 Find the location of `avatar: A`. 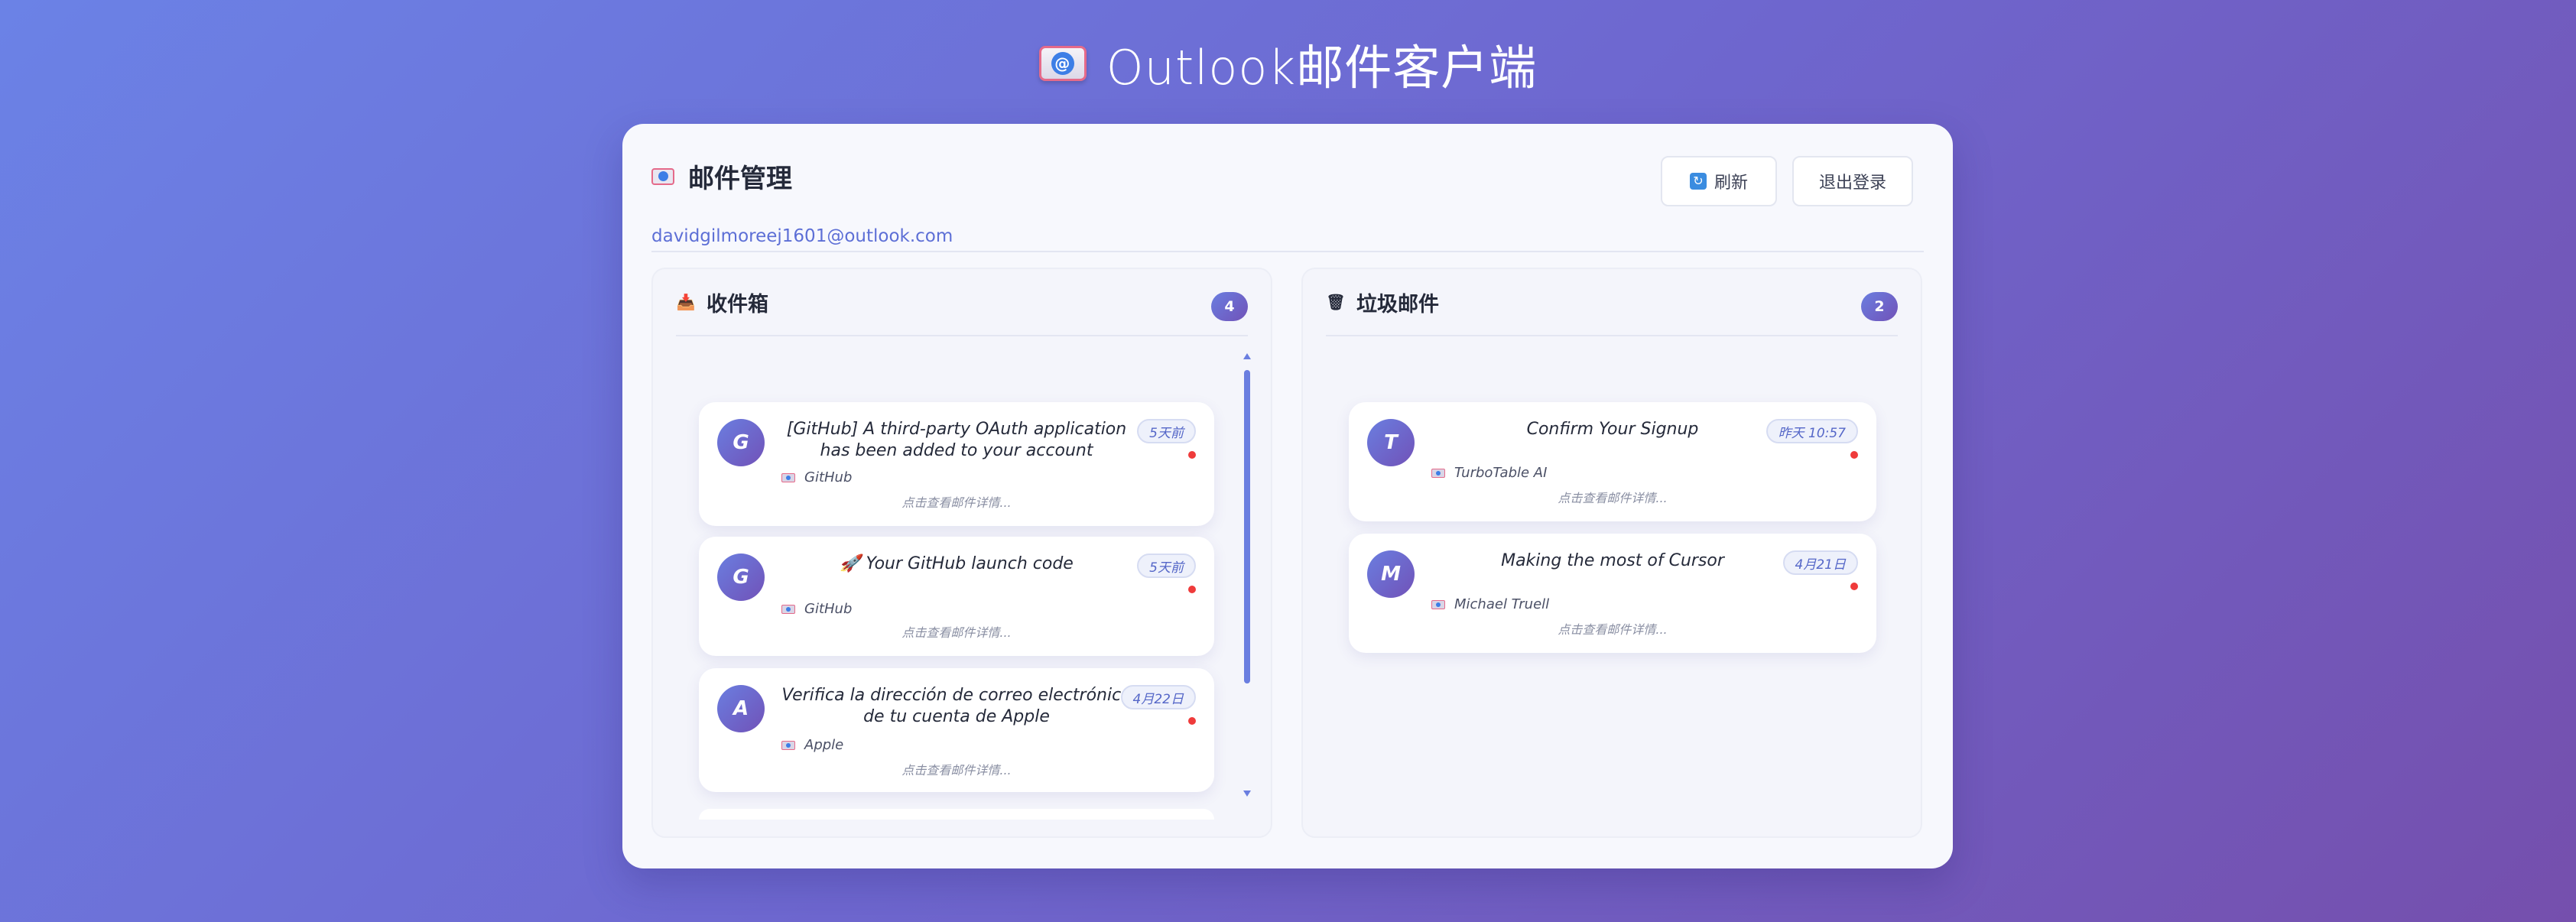

avatar: A is located at coordinates (741, 708).